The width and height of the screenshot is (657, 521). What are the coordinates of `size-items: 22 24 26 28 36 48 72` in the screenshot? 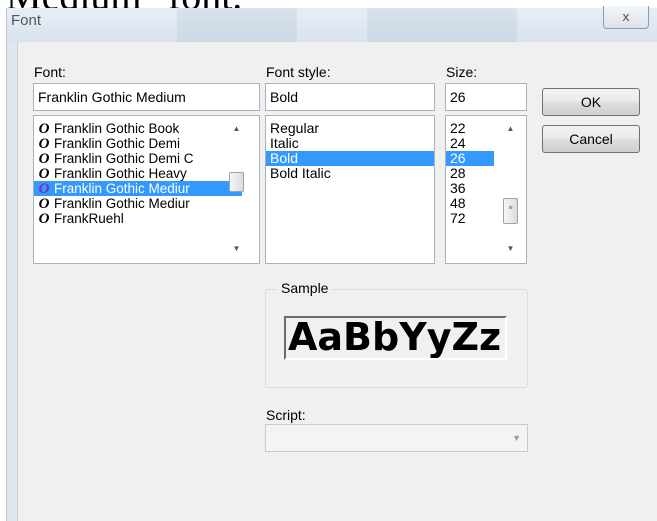 It's located at (470, 173).